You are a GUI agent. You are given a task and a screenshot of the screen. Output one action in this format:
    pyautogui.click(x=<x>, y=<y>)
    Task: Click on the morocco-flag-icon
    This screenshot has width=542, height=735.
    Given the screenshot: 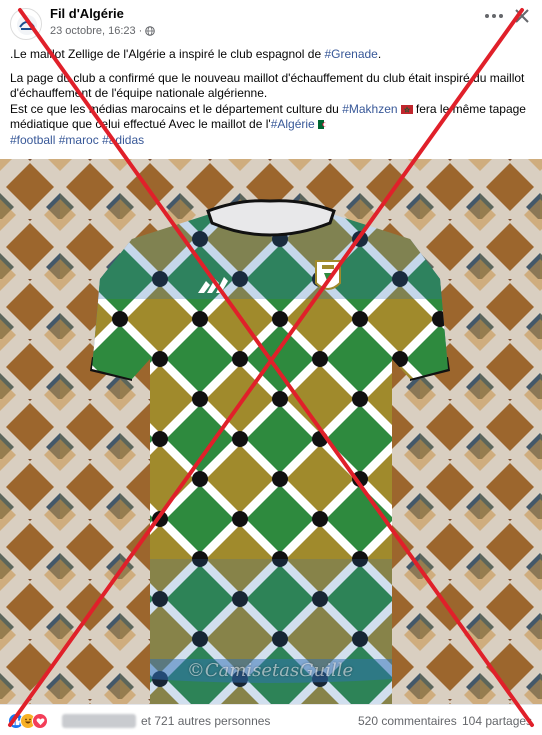 What is the action you would take?
    pyautogui.click(x=406, y=109)
    